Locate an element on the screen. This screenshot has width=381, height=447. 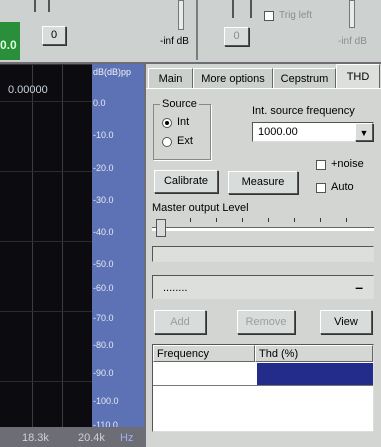
minus-button: – is located at coordinates (359, 287).